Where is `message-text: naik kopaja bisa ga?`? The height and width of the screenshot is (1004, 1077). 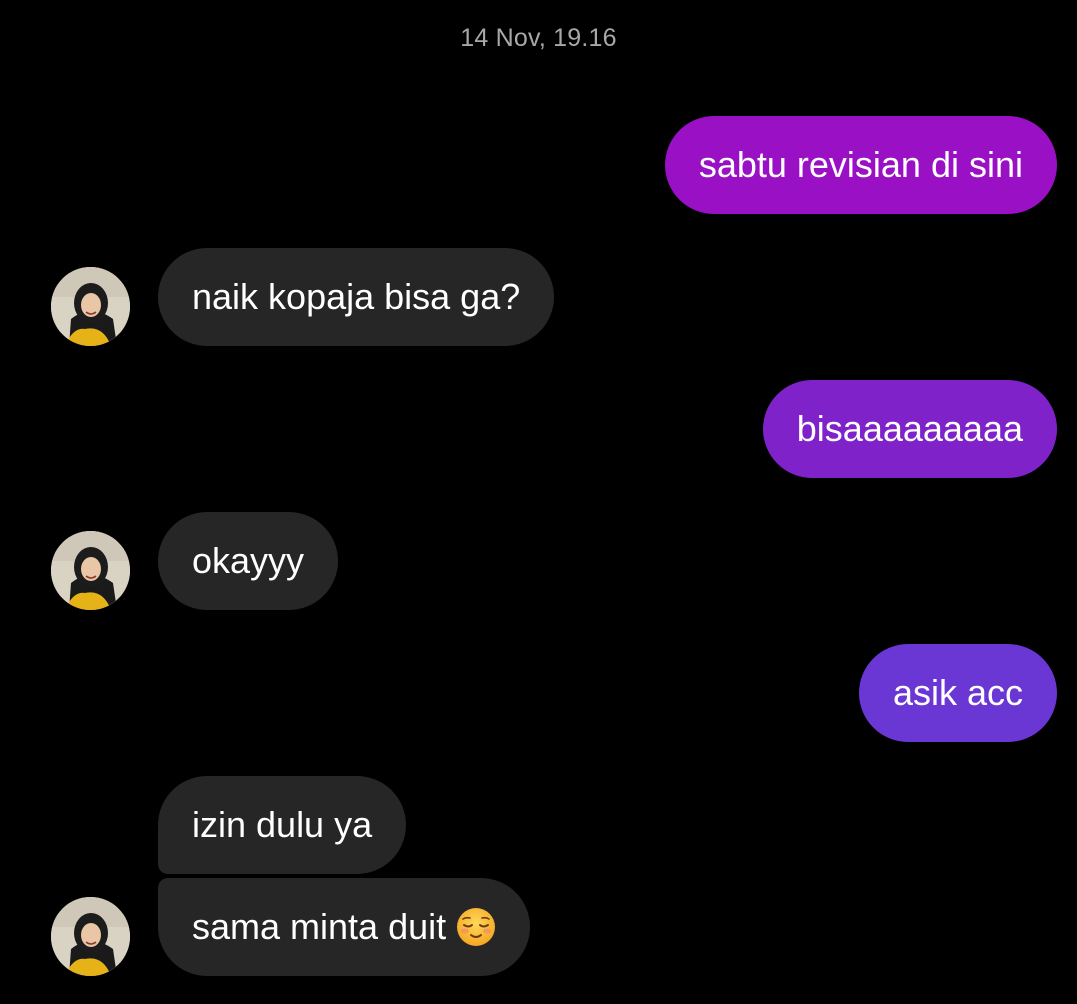 message-text: naik kopaja bisa ga? is located at coordinates (356, 296).